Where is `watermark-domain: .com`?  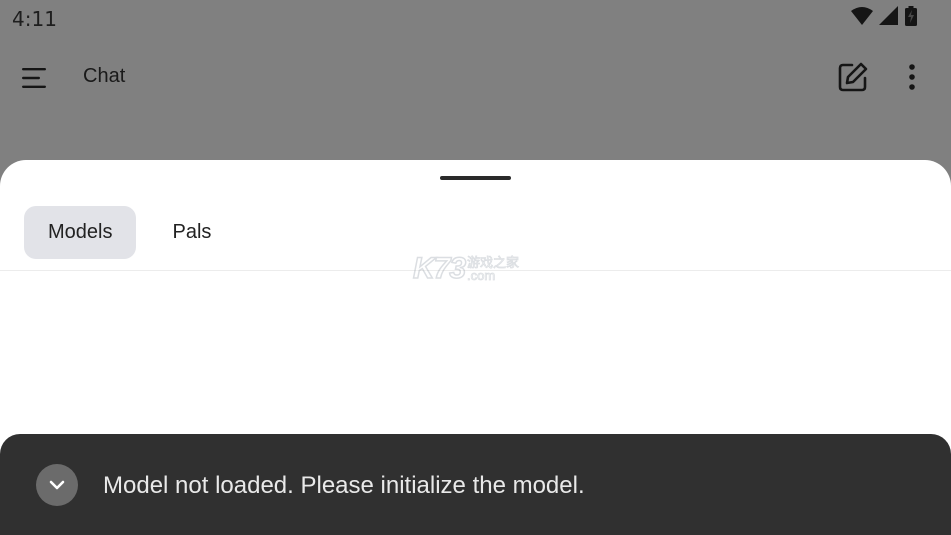
watermark-domain: .com is located at coordinates (481, 275).